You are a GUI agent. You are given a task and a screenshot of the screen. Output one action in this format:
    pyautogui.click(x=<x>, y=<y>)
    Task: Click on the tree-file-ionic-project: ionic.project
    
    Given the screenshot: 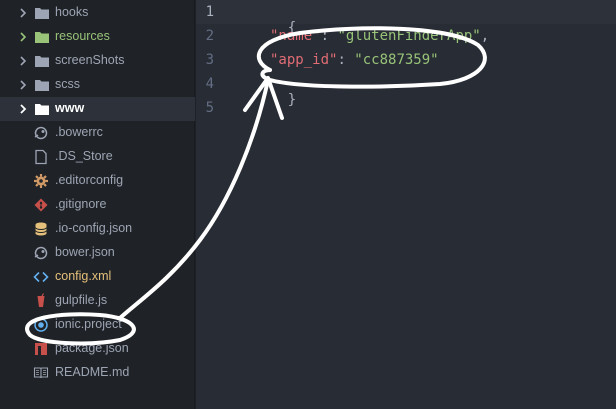 What is the action you would take?
    pyautogui.click(x=97, y=325)
    